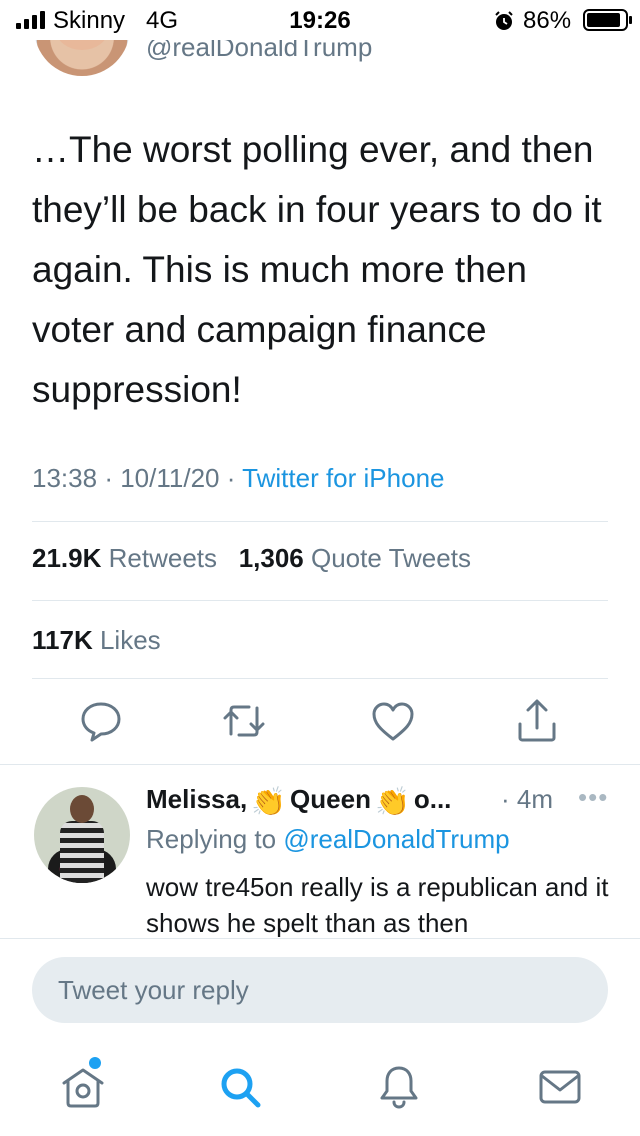  Describe the element at coordinates (67, 558) in the screenshot. I see `retweets-count: 21.9K` at that location.